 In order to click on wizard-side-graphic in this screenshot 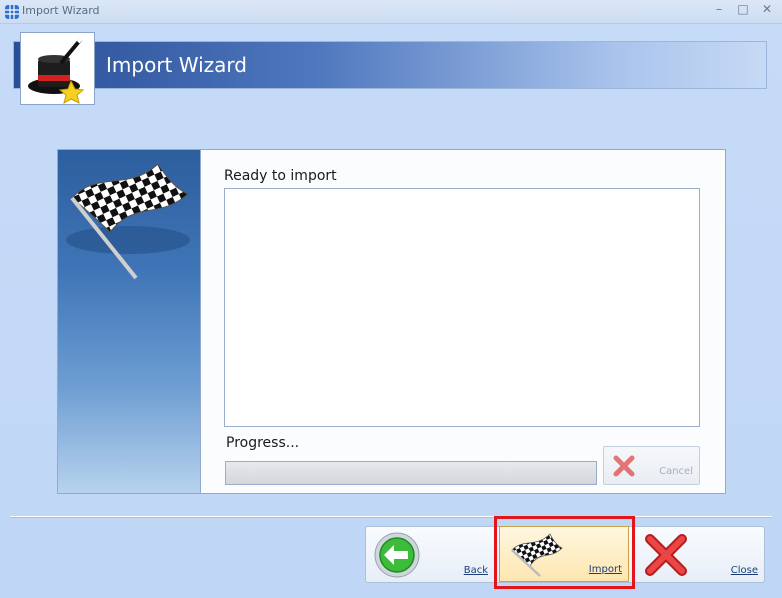, I will do `click(129, 321)`.